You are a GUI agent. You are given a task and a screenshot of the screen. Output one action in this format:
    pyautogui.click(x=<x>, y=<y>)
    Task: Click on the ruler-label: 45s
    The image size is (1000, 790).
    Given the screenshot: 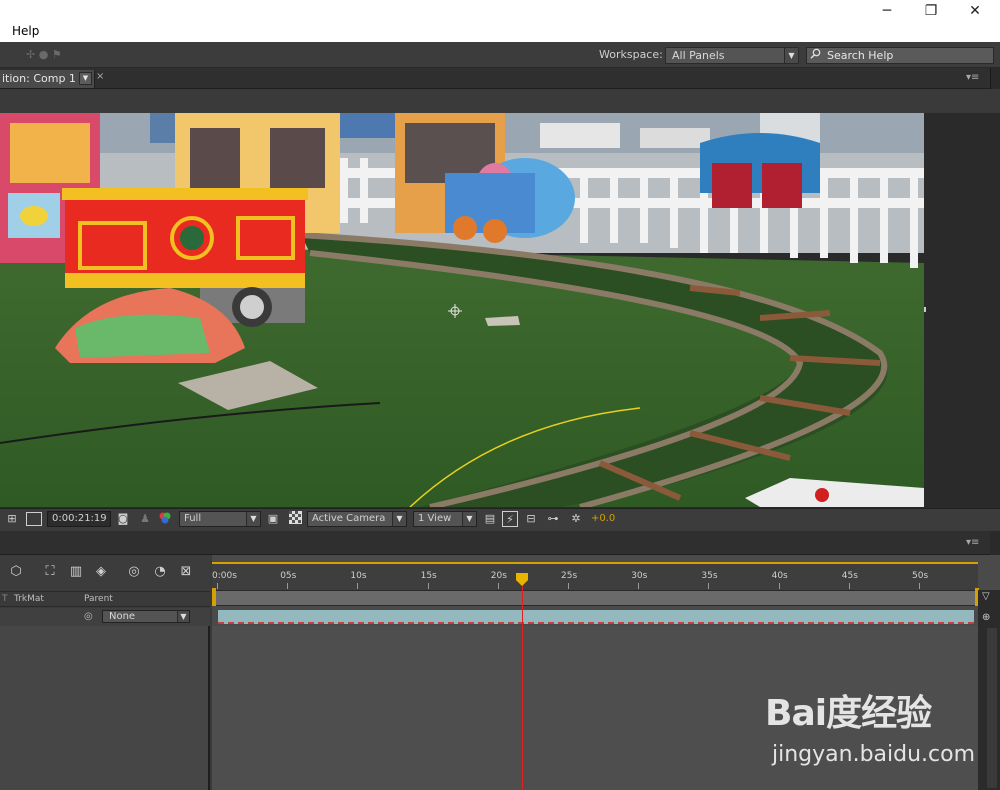 What is the action you would take?
    pyautogui.click(x=849, y=576)
    